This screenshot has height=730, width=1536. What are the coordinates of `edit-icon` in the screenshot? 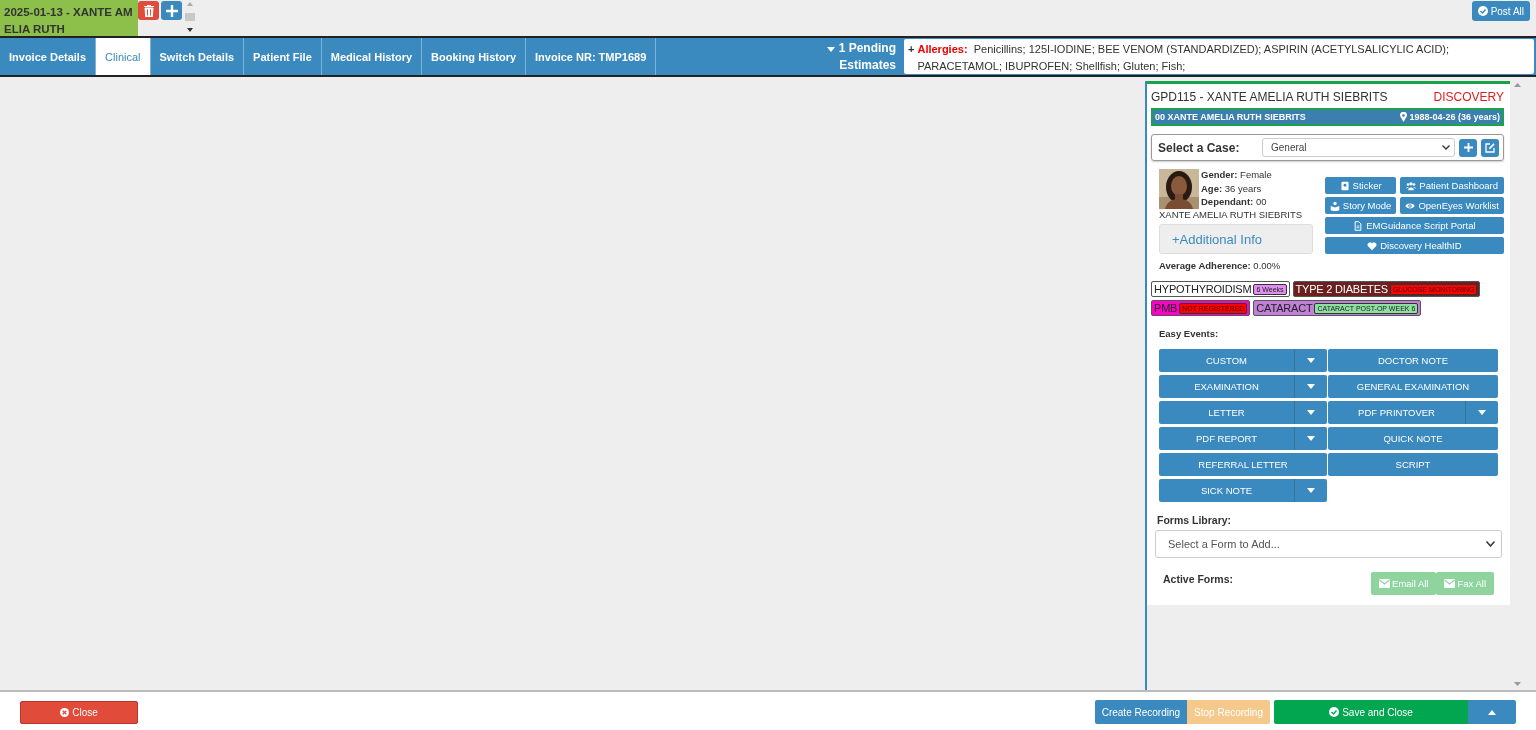 It's located at (1490, 147).